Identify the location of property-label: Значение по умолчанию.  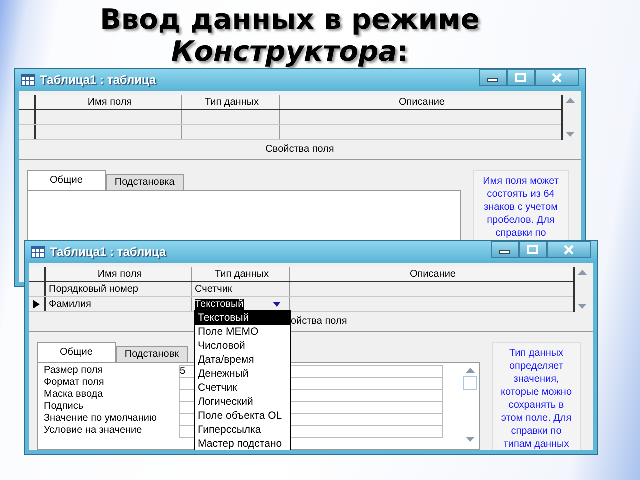
(101, 419).